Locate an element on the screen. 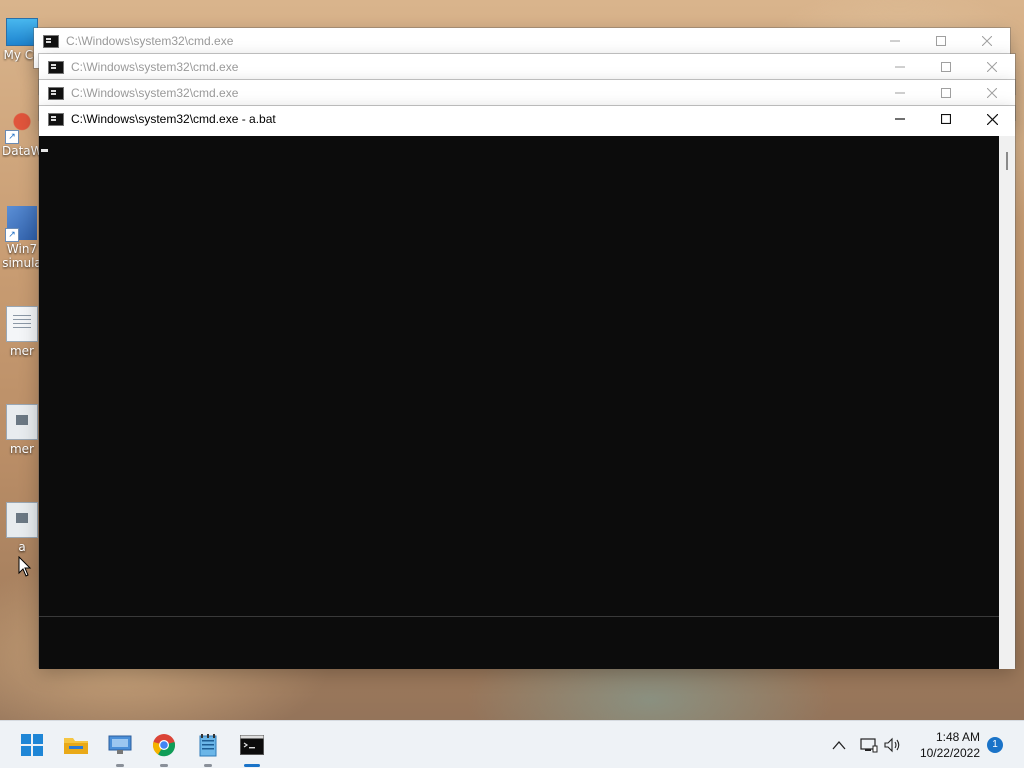  chevron-up-icon is located at coordinates (839, 745).